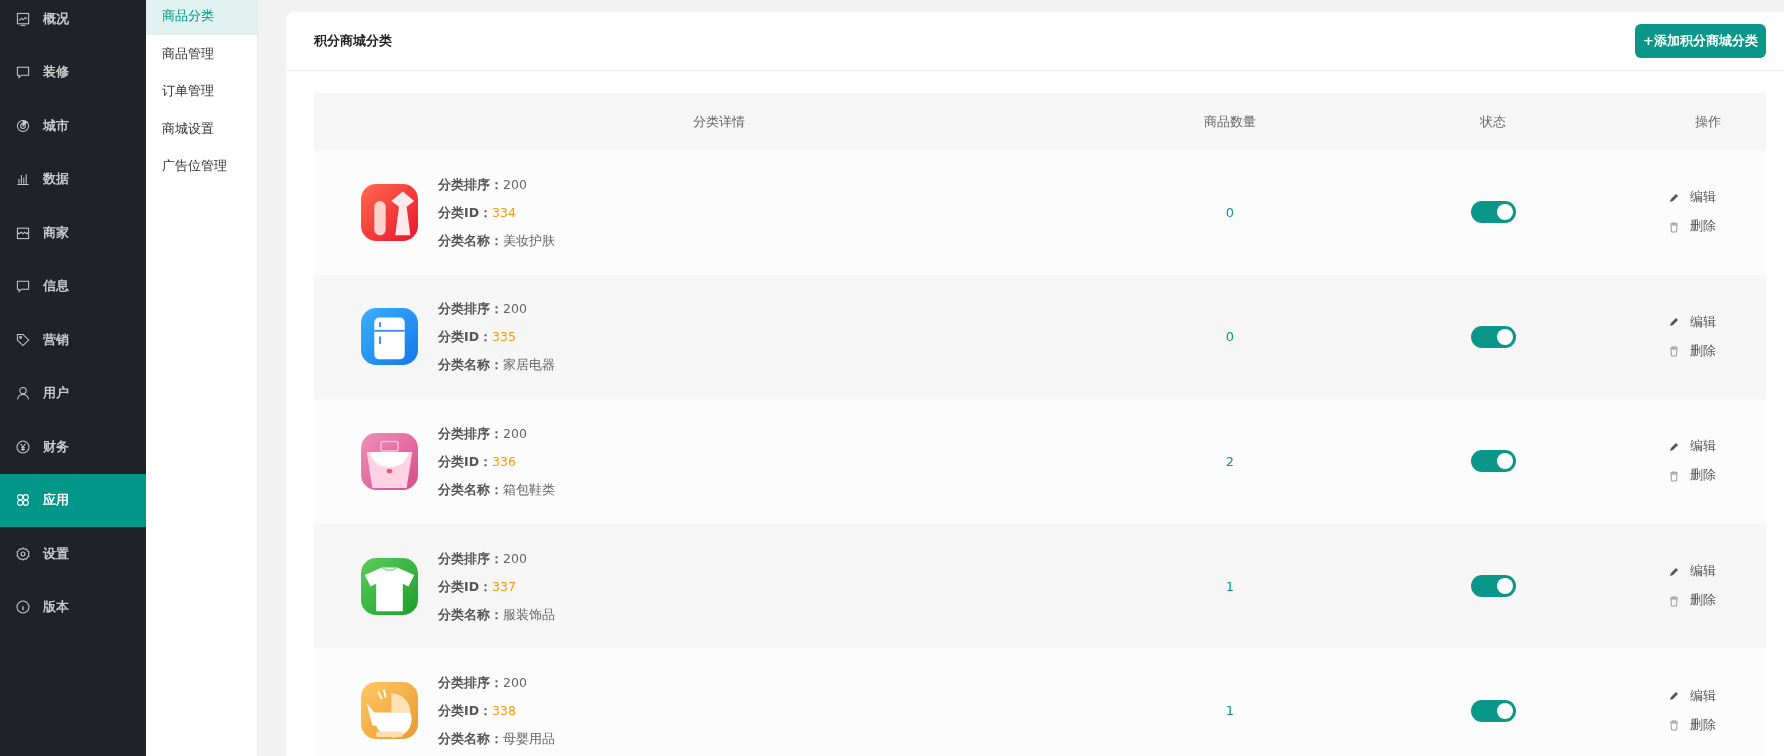  I want to click on category-name-text: 分类名称：箱包鞋类, so click(496, 489).